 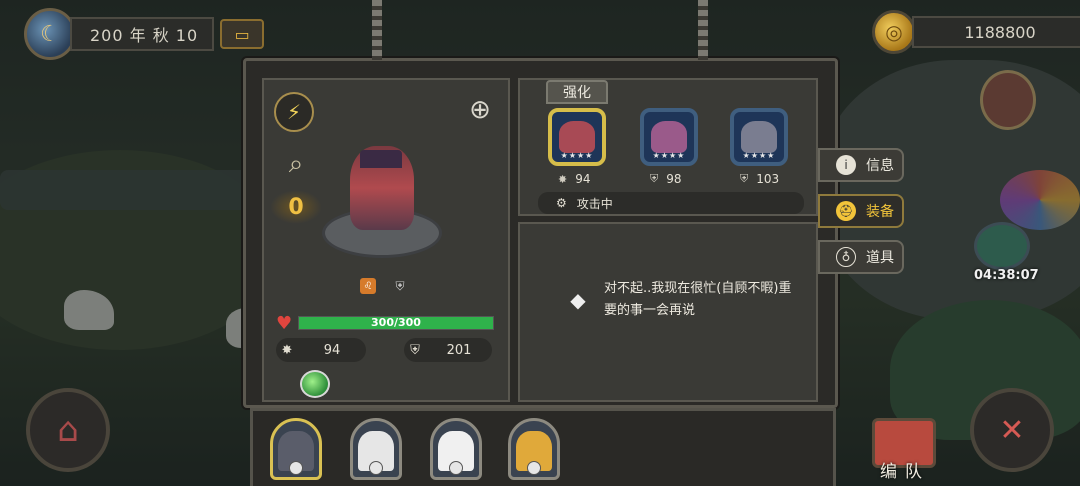 What do you see at coordinates (296, 207) in the screenshot?
I see `rank-badge: 0` at bounding box center [296, 207].